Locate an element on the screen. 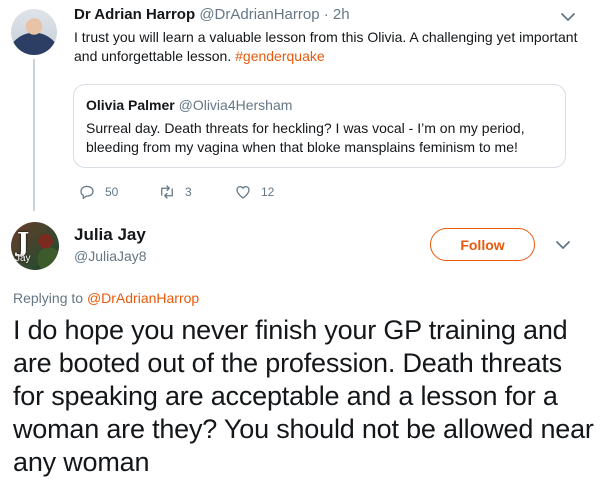 This screenshot has height=479, width=600. avatar-julia-jay: J Jay is located at coordinates (35, 246).